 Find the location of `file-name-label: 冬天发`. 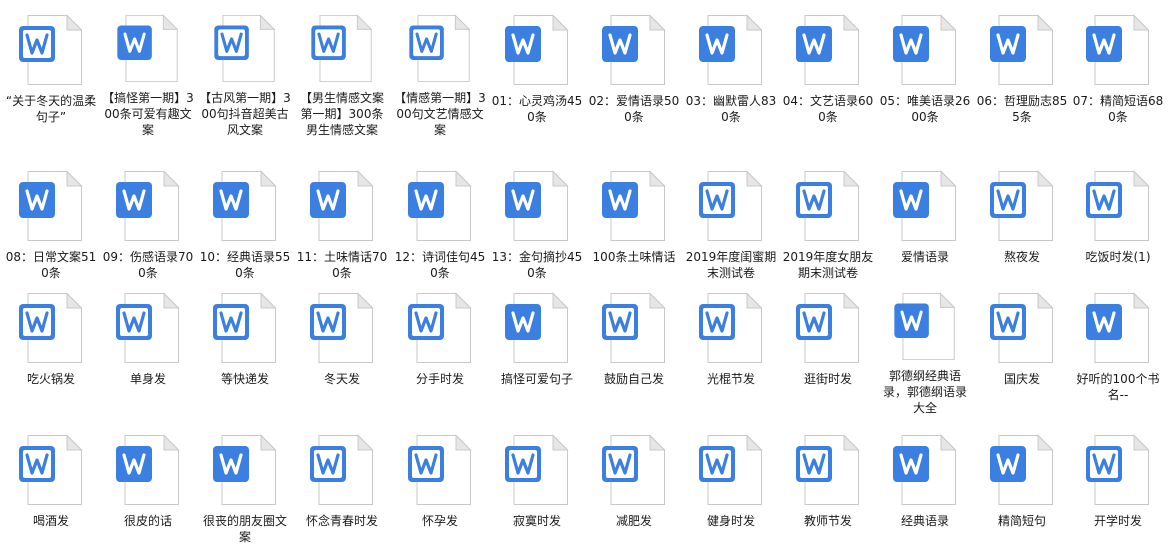

file-name-label: 冬天发 is located at coordinates (341, 379).